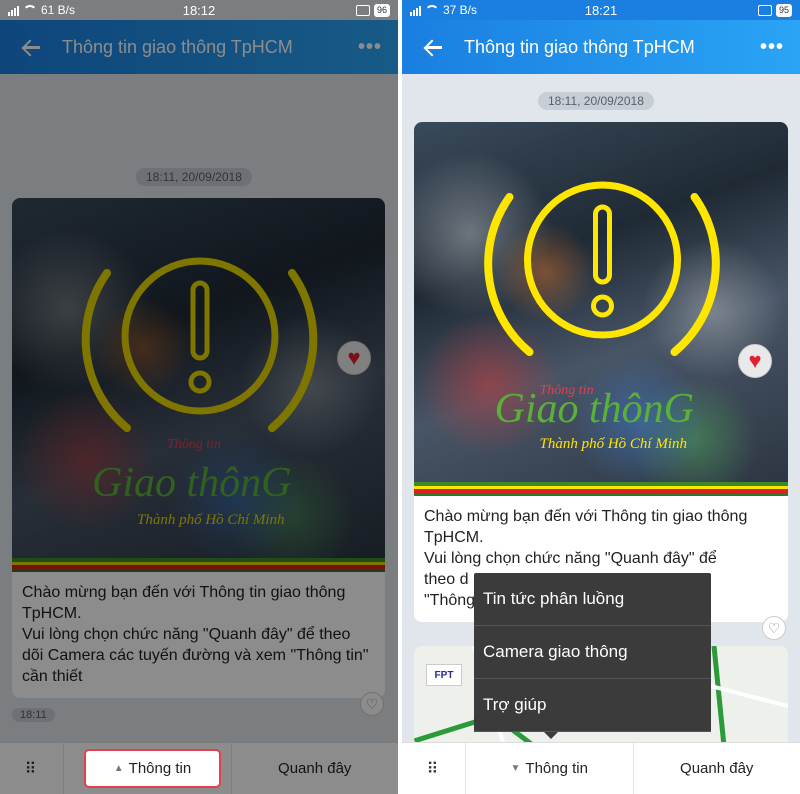 This screenshot has height=794, width=800. I want to click on menu-item-help: Trợ giúp, so click(592, 705).